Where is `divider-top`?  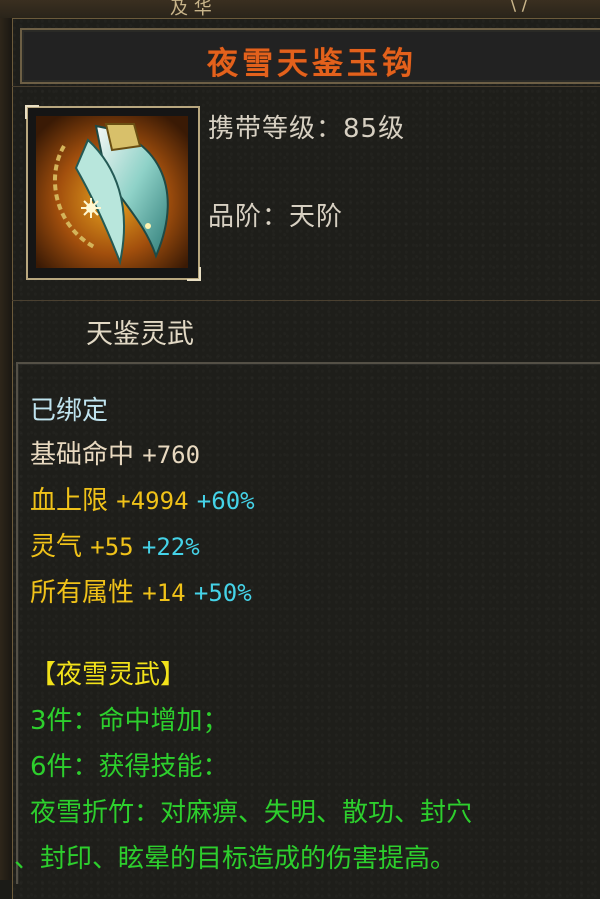 divider-top is located at coordinates (306, 86).